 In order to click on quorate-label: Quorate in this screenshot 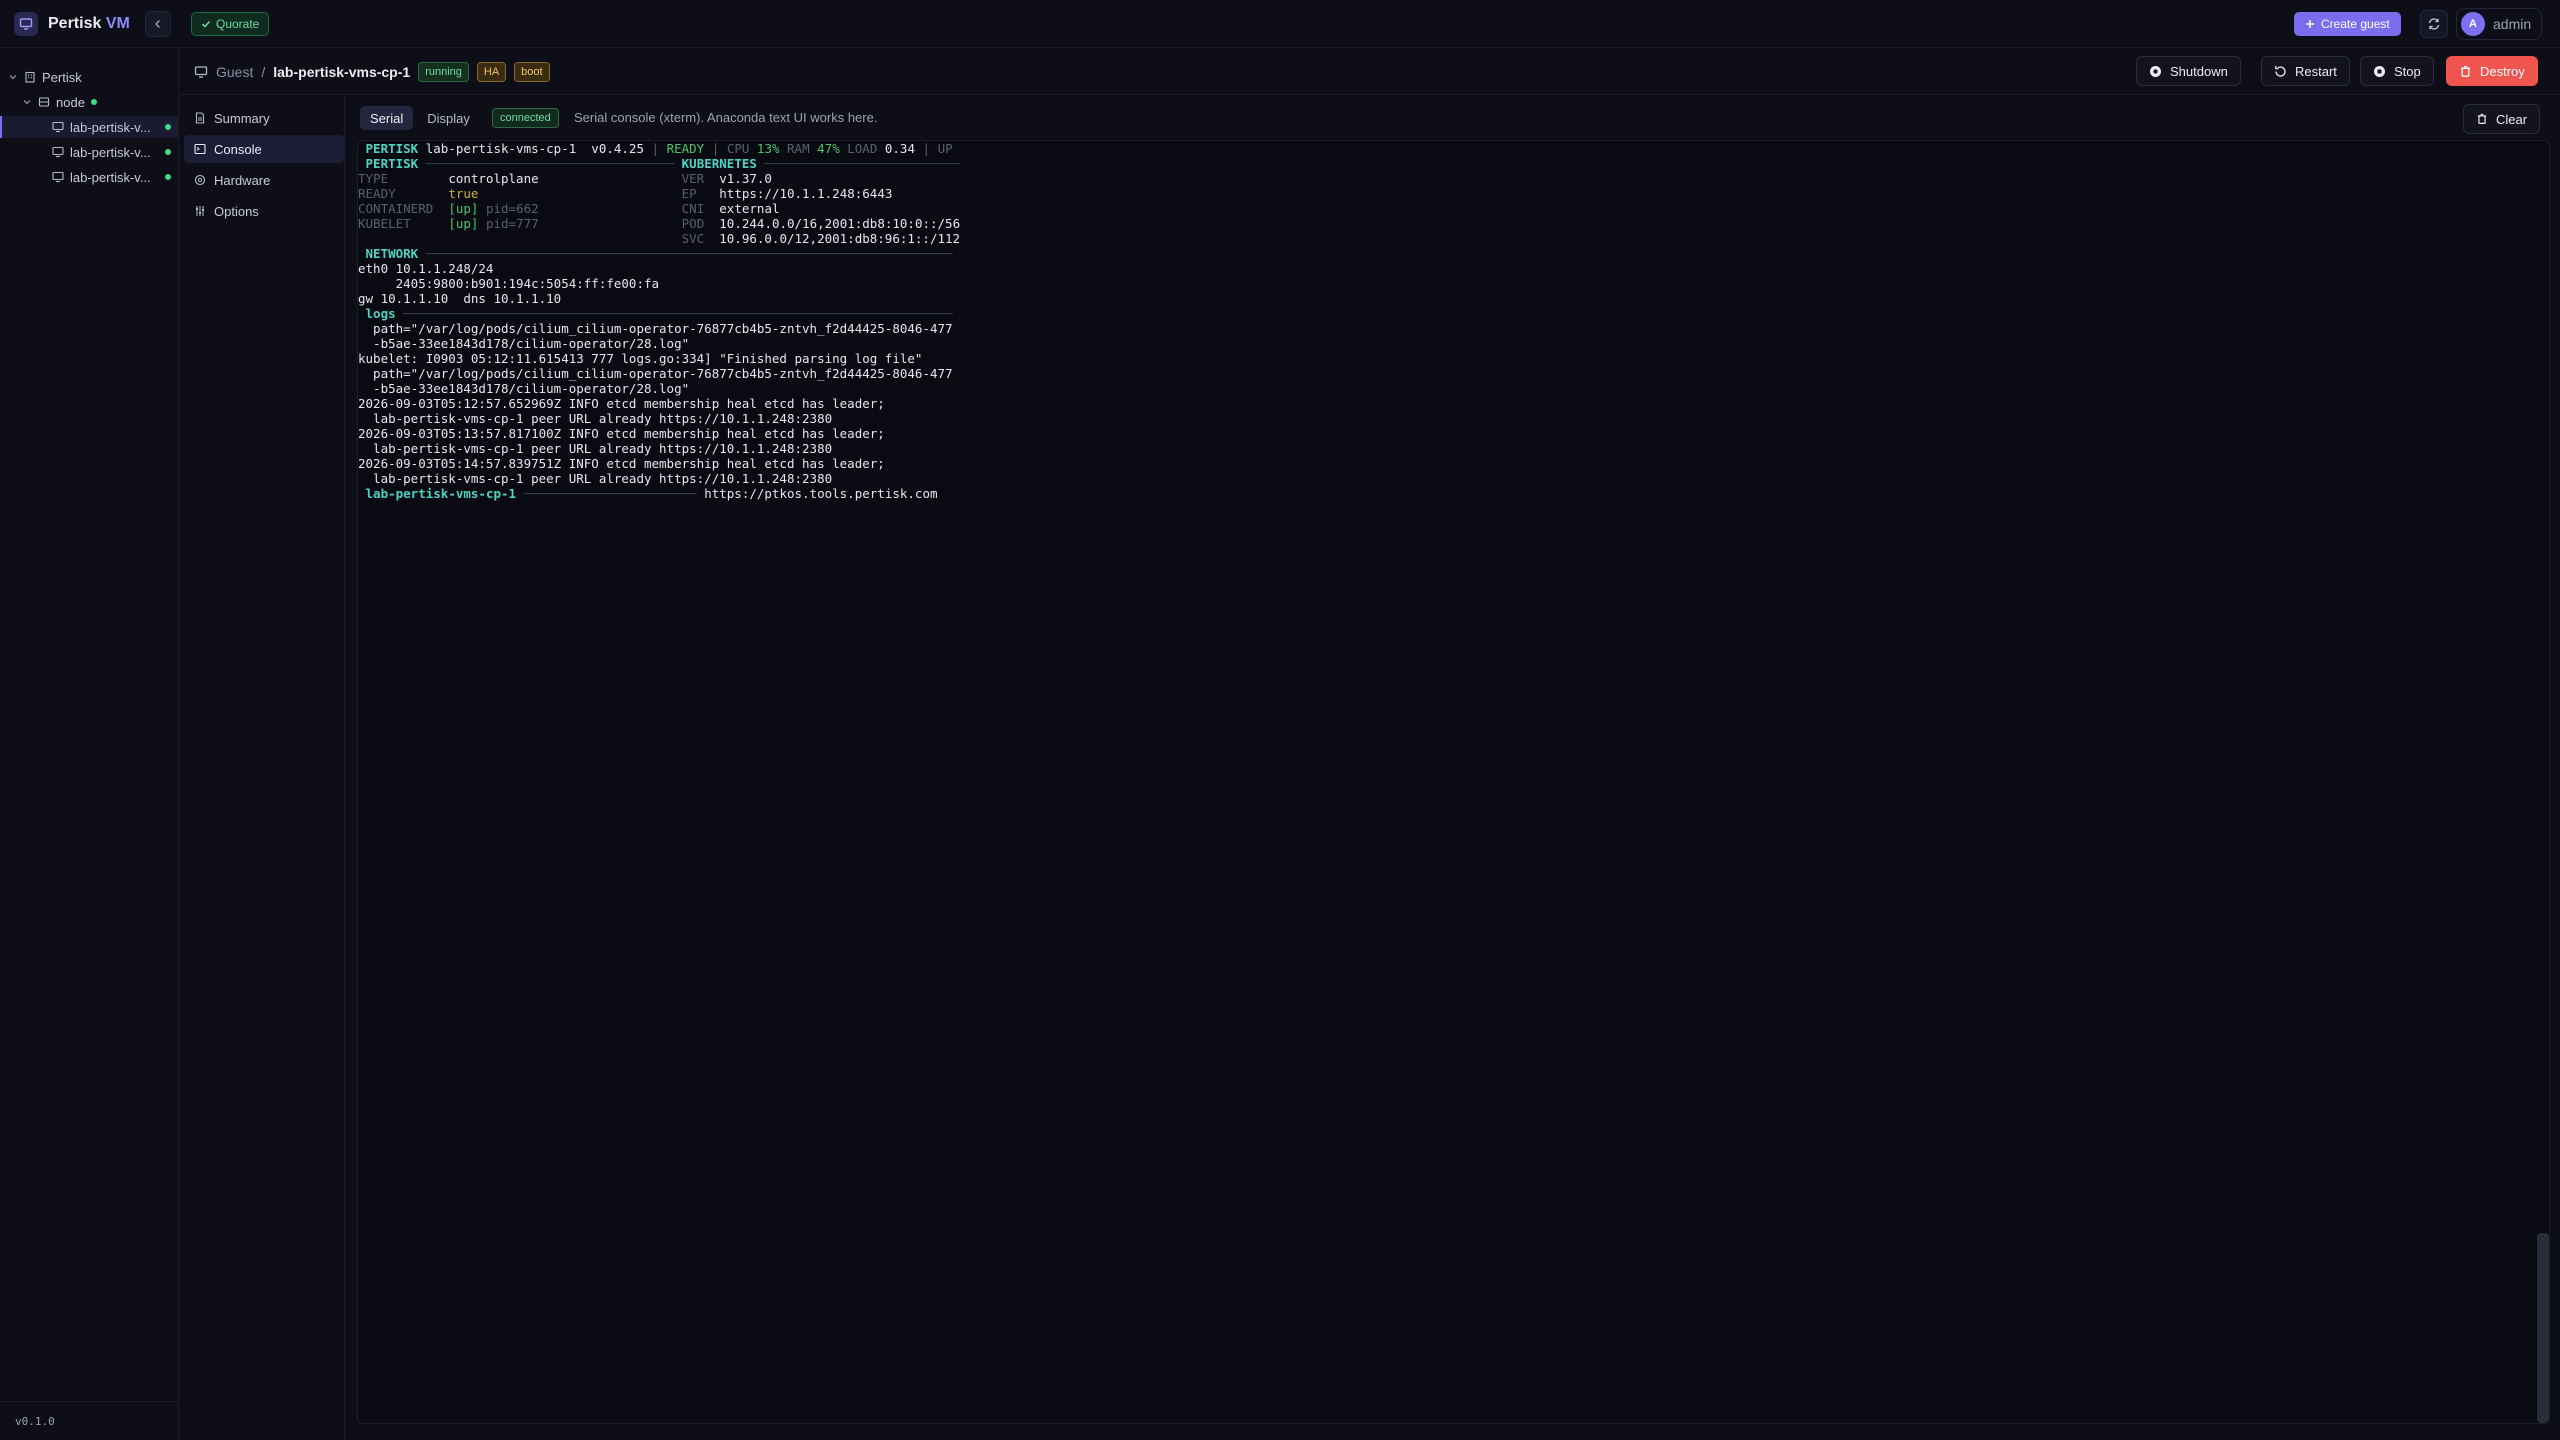, I will do `click(238, 24)`.